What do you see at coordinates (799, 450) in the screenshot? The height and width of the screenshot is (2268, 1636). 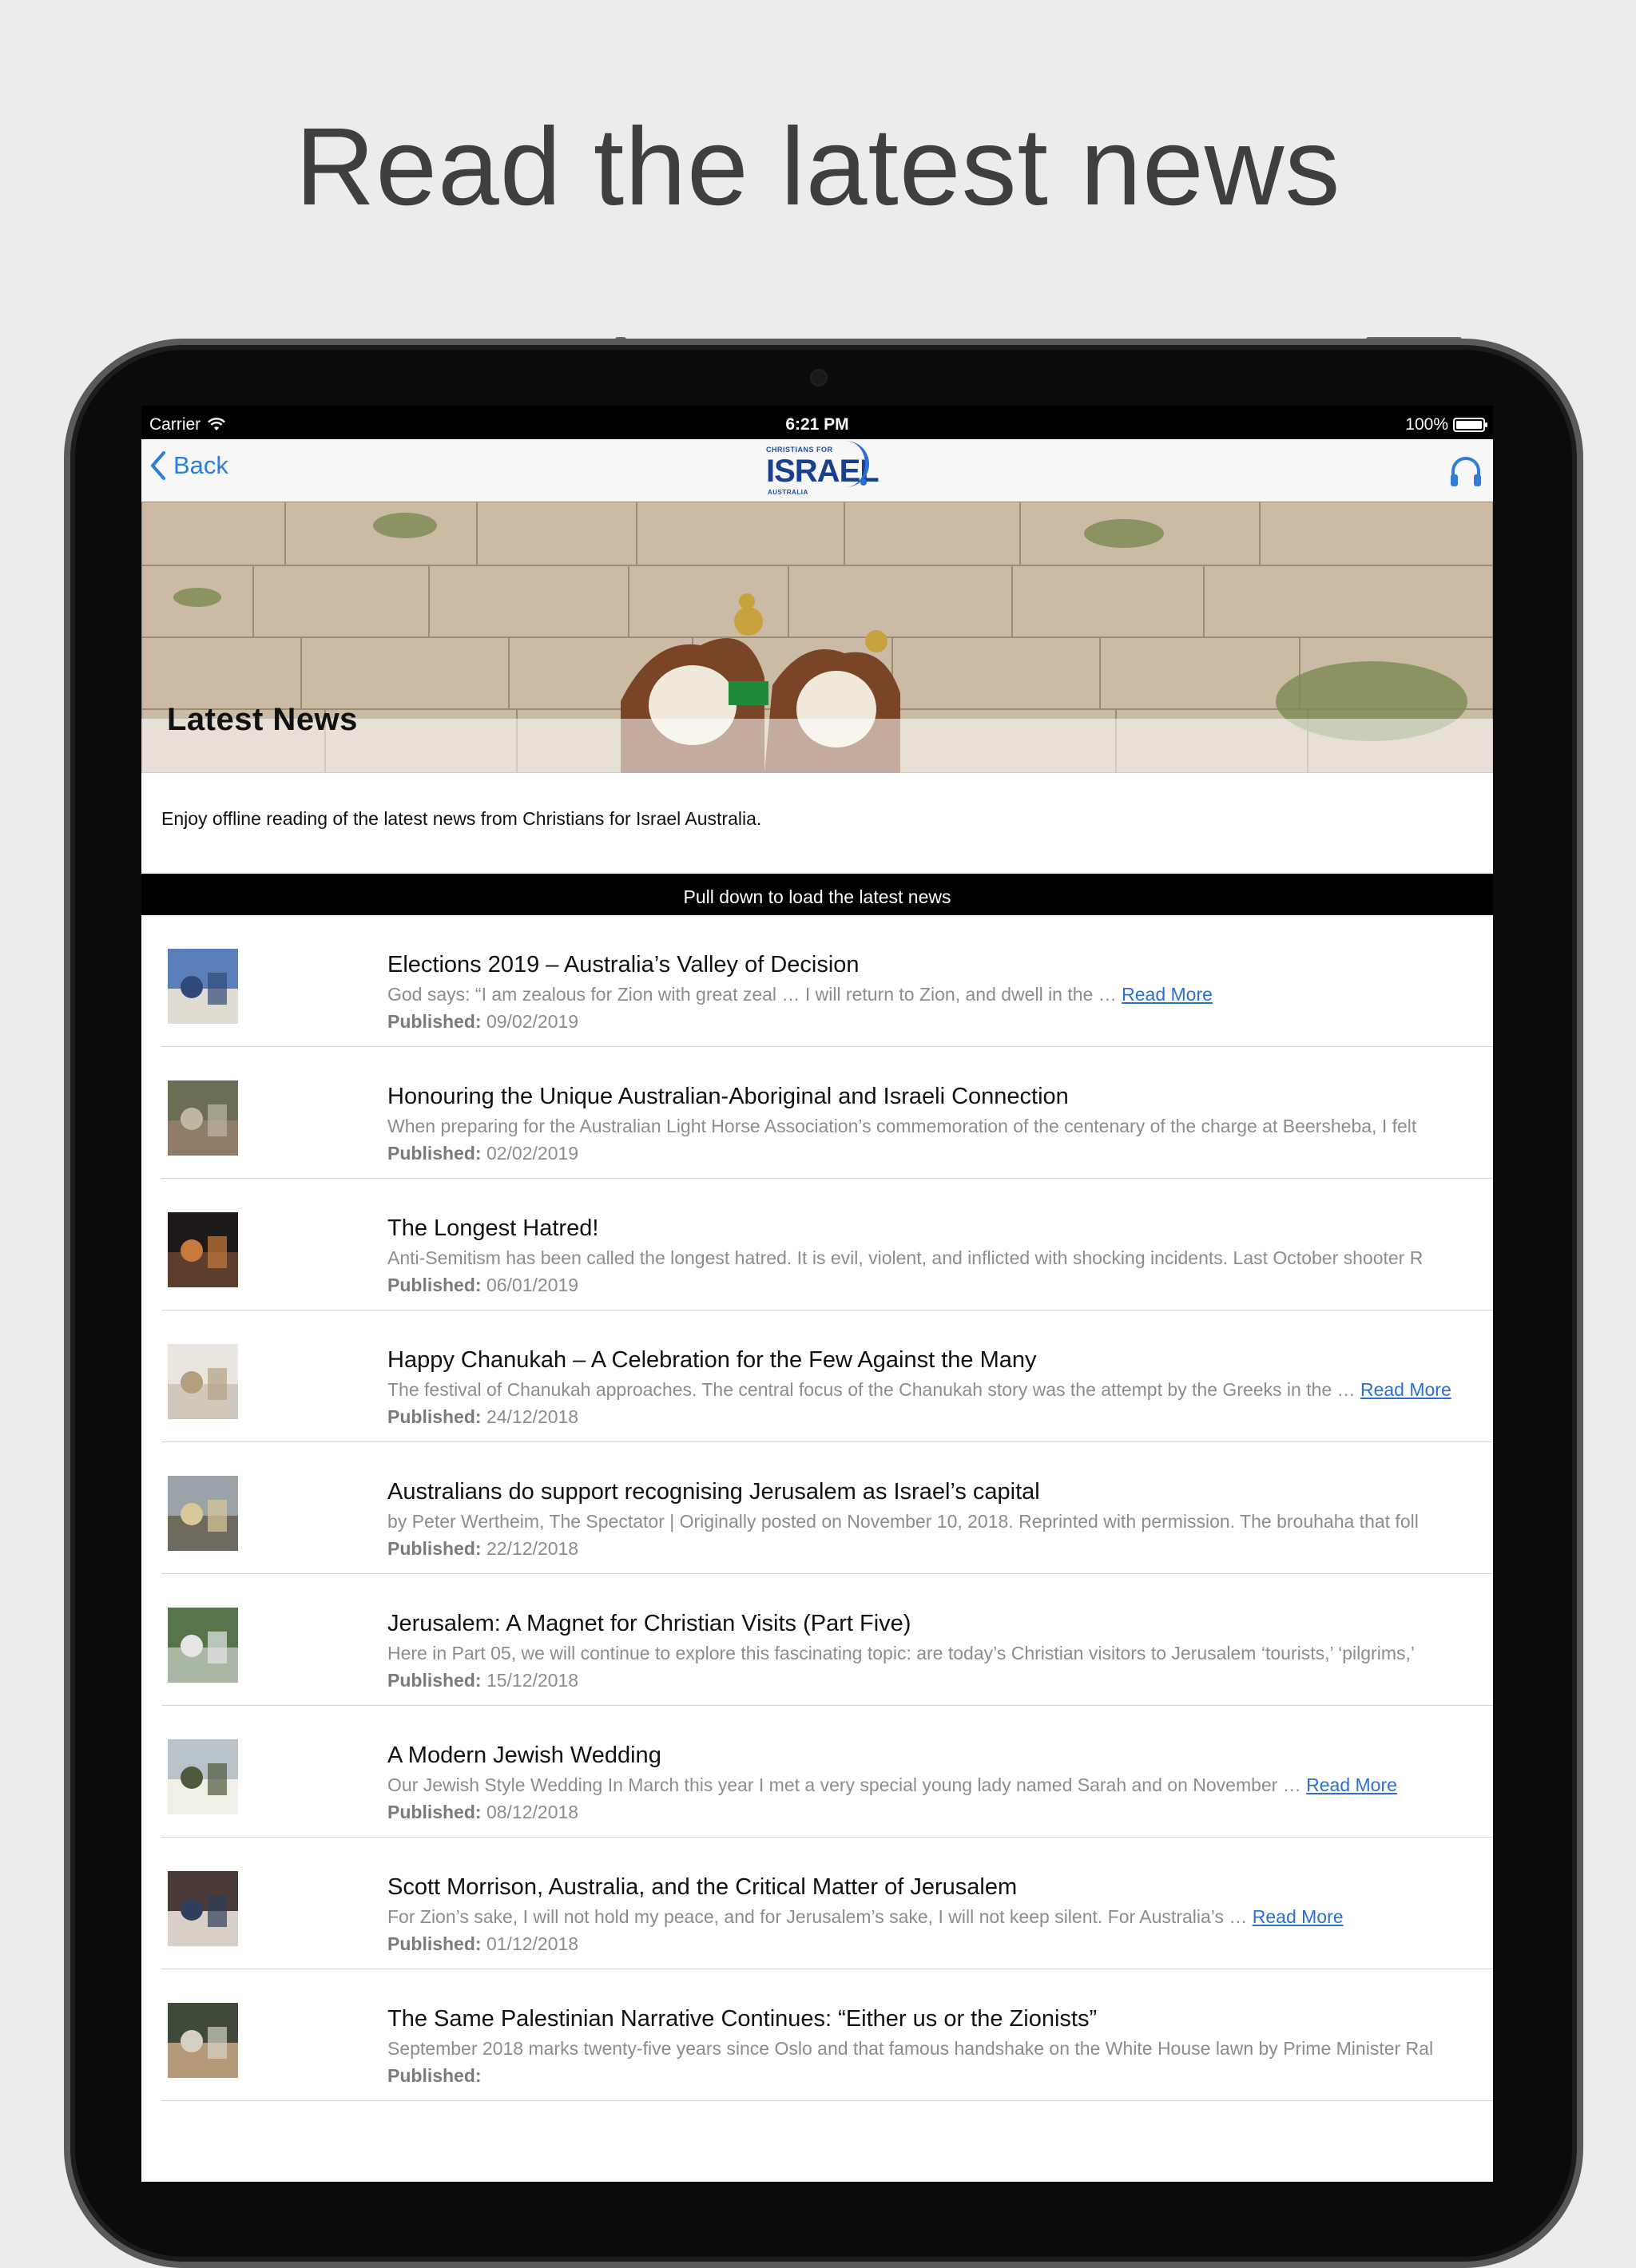 I see `logo-tagline: CHRISTIANS FOR` at bounding box center [799, 450].